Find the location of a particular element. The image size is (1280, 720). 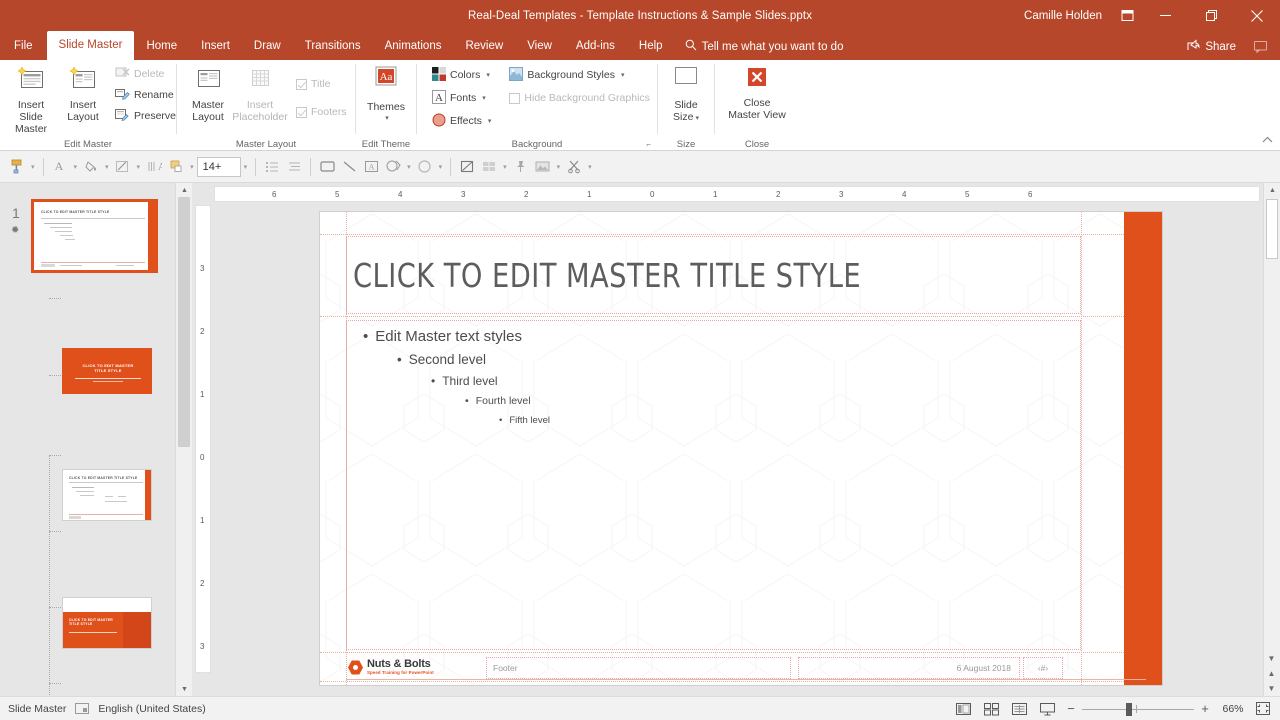

format-painter-caret-icon: ▾ is located at coordinates (33, 167).